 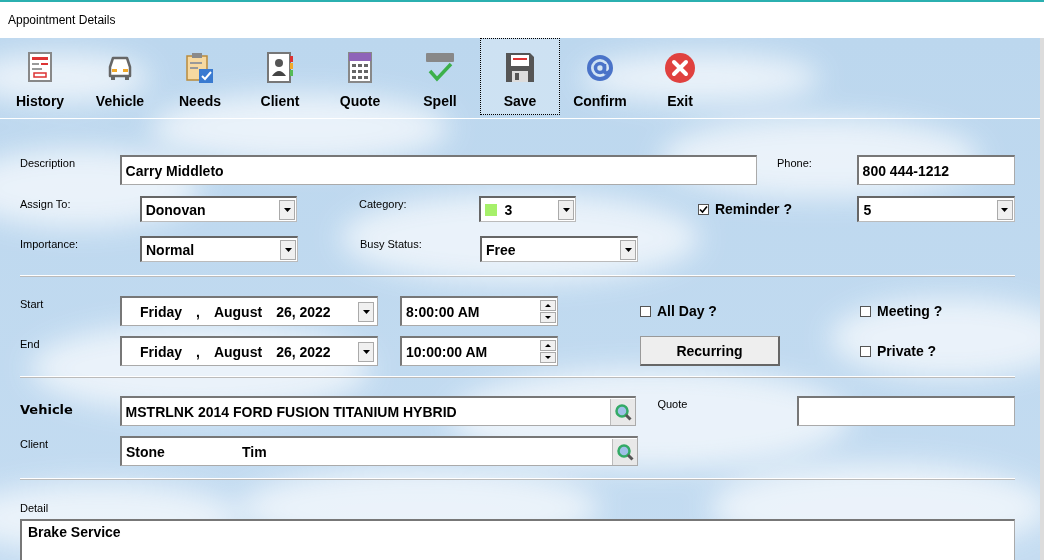 What do you see at coordinates (377, 411) in the screenshot?
I see `vehicle-field: MSTRLNK 2014 FORD FUSION TITANIUM HYBRID` at bounding box center [377, 411].